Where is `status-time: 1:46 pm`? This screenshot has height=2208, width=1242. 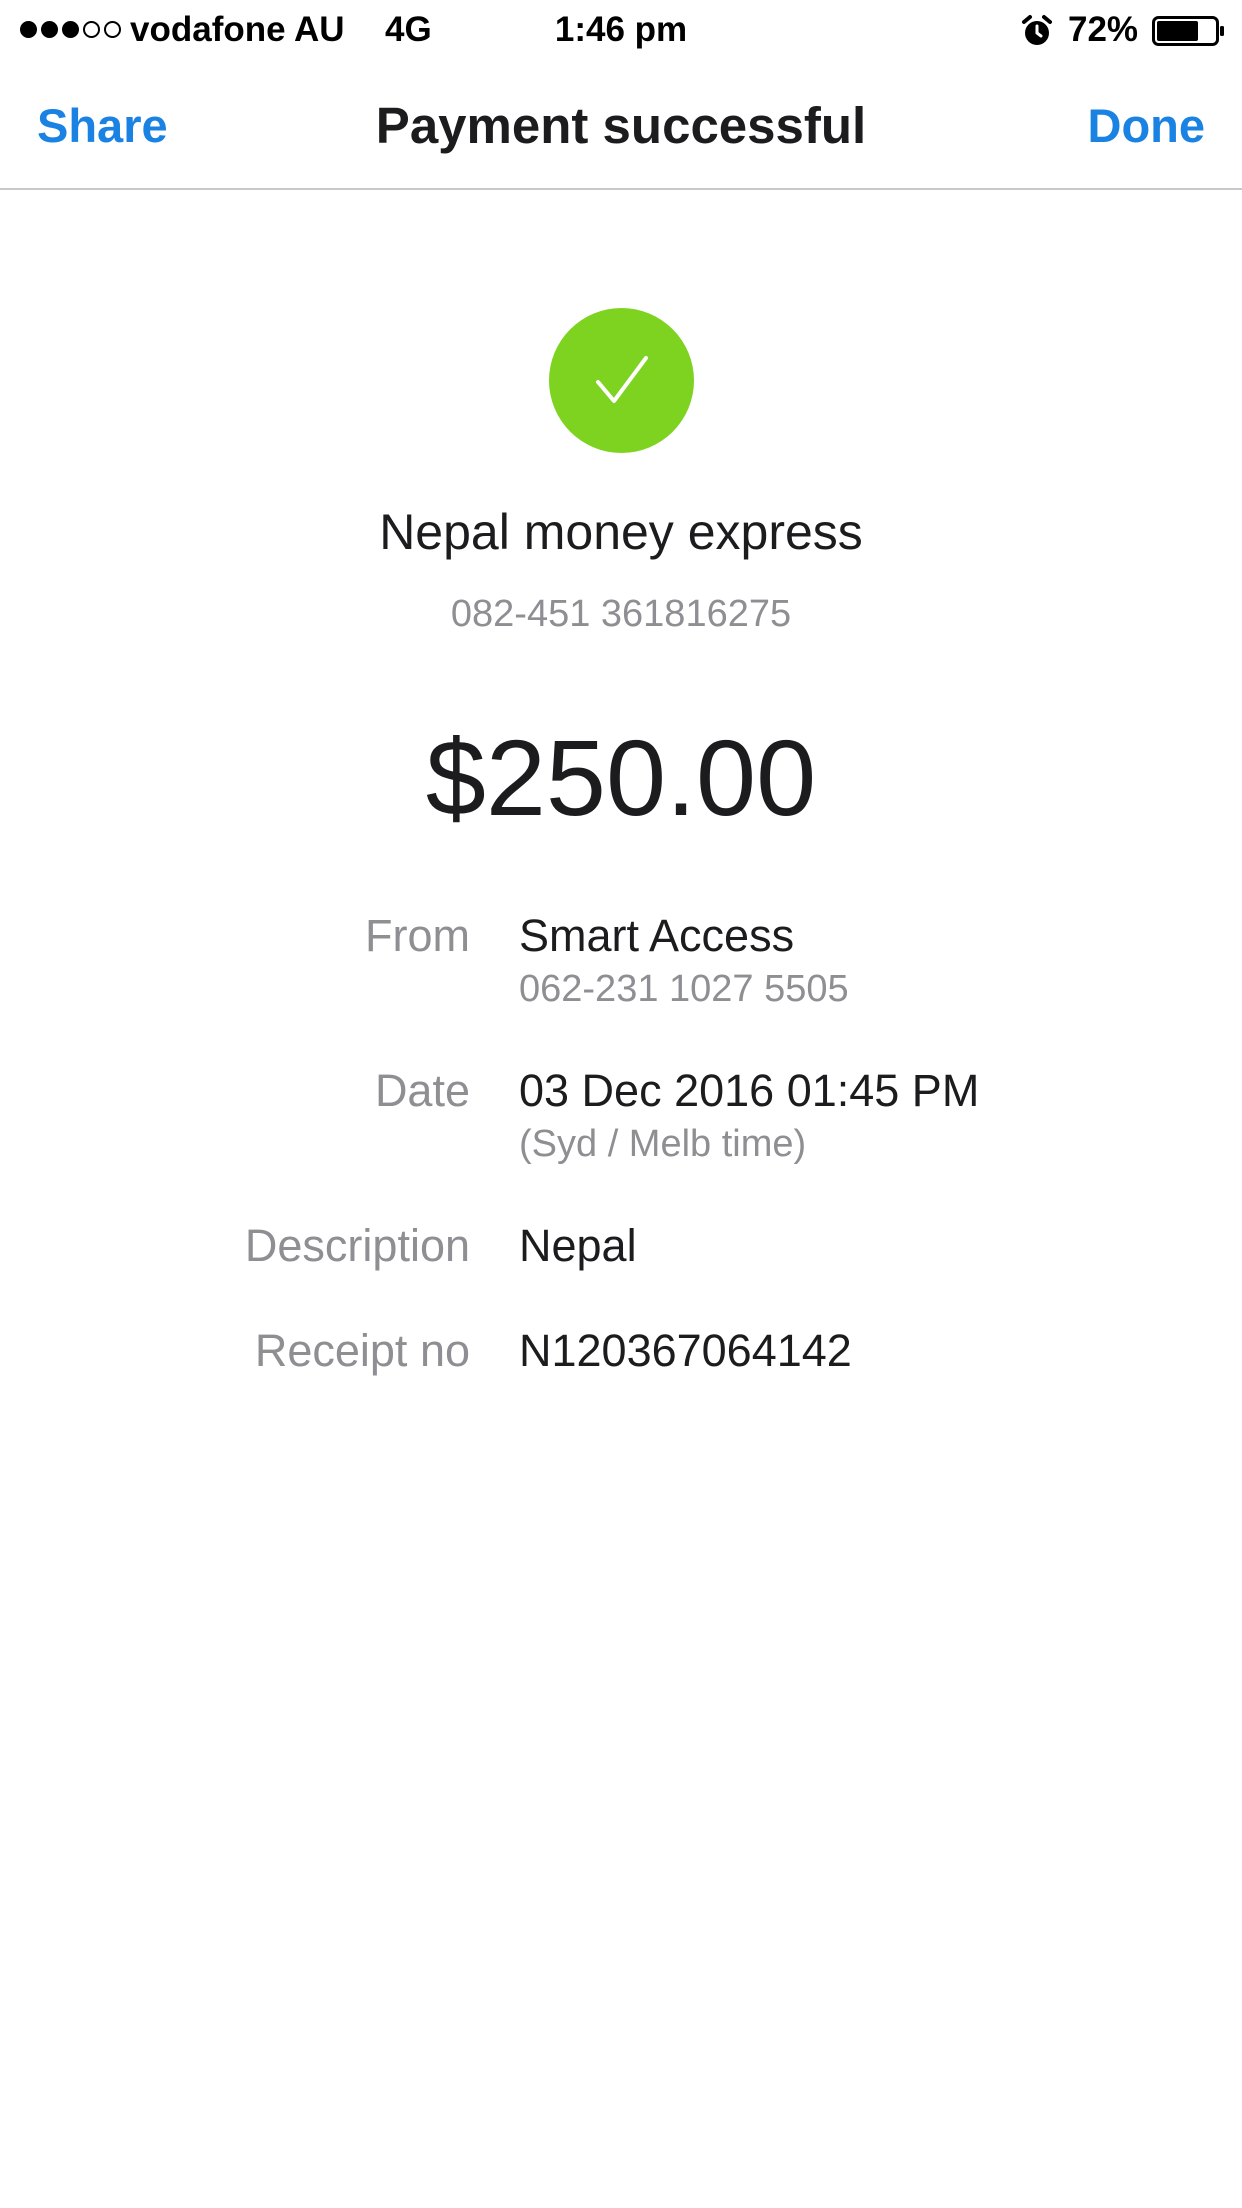
status-time: 1:46 pm is located at coordinates (621, 29).